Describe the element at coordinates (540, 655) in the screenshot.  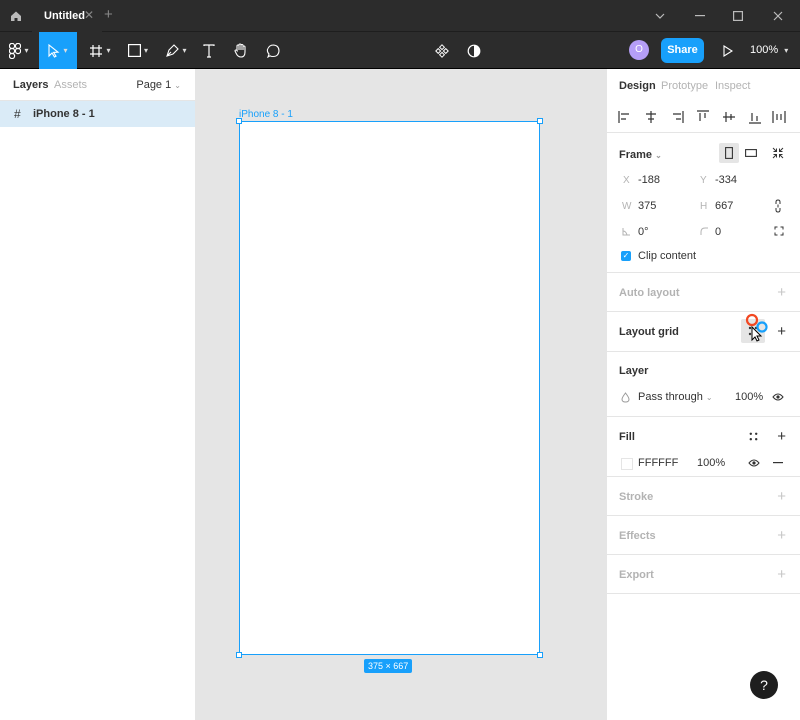
I see `resize-handle-bottom-right` at that location.